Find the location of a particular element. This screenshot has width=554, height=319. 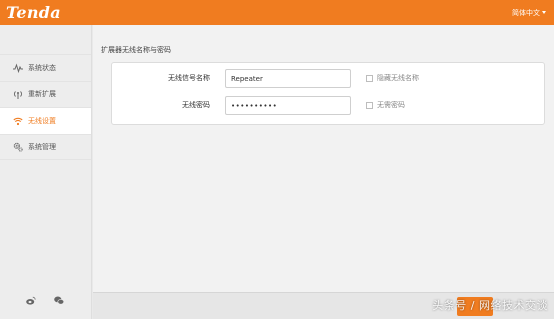

sidebar-item-label: 系统管理 is located at coordinates (42, 146).